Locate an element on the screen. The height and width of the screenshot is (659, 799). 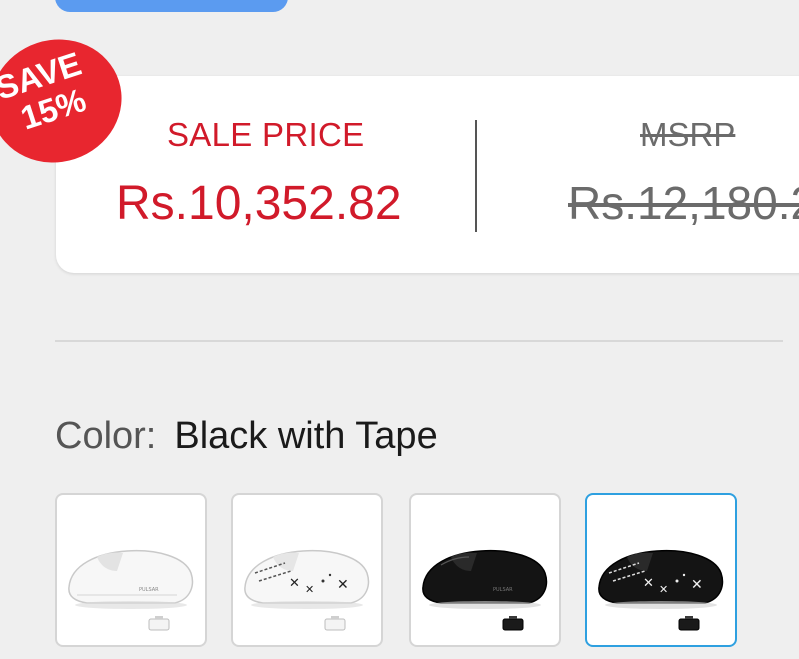
color-swatch-black-with-tape: ✕ ✕ ✕ is located at coordinates (661, 570).